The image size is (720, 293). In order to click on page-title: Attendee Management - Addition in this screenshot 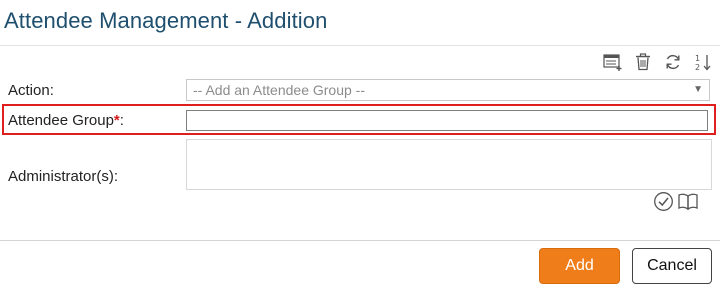, I will do `click(166, 20)`.